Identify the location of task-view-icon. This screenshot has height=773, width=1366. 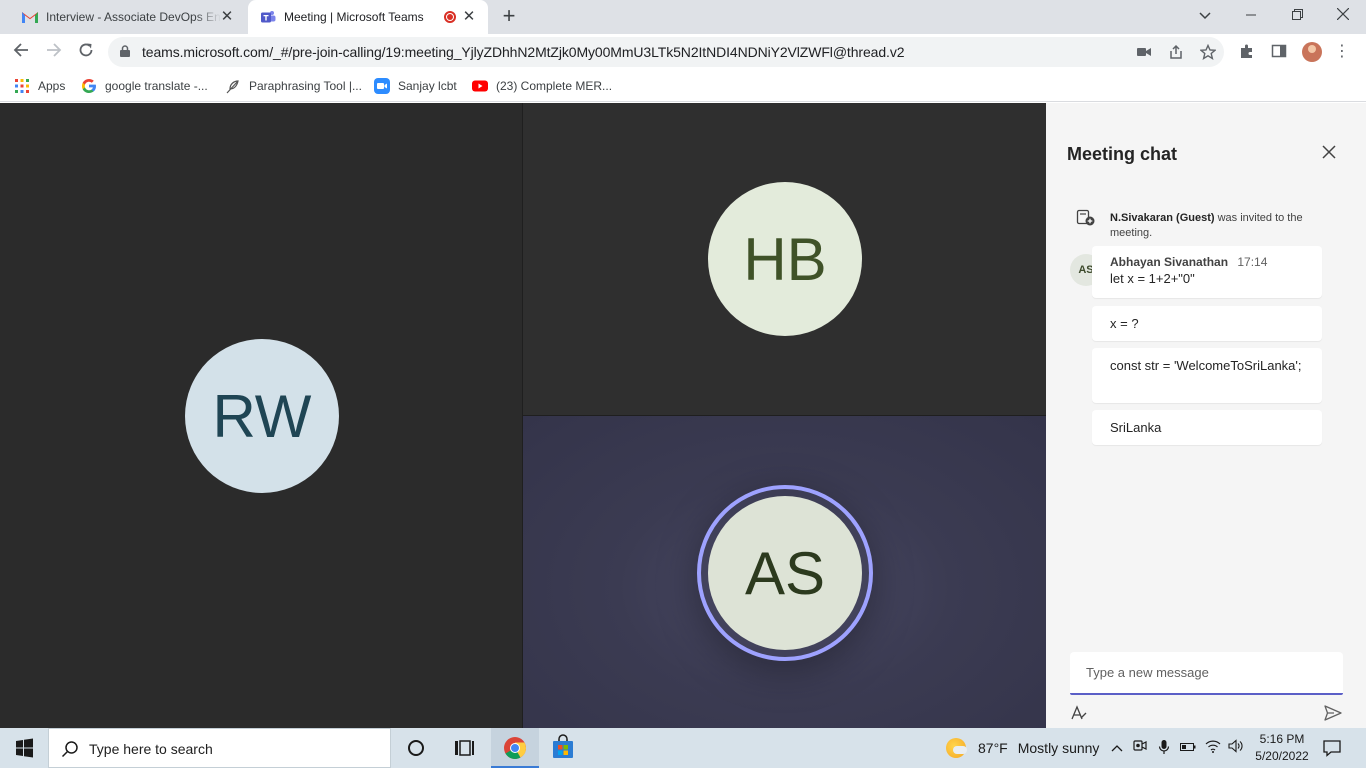
(464, 748).